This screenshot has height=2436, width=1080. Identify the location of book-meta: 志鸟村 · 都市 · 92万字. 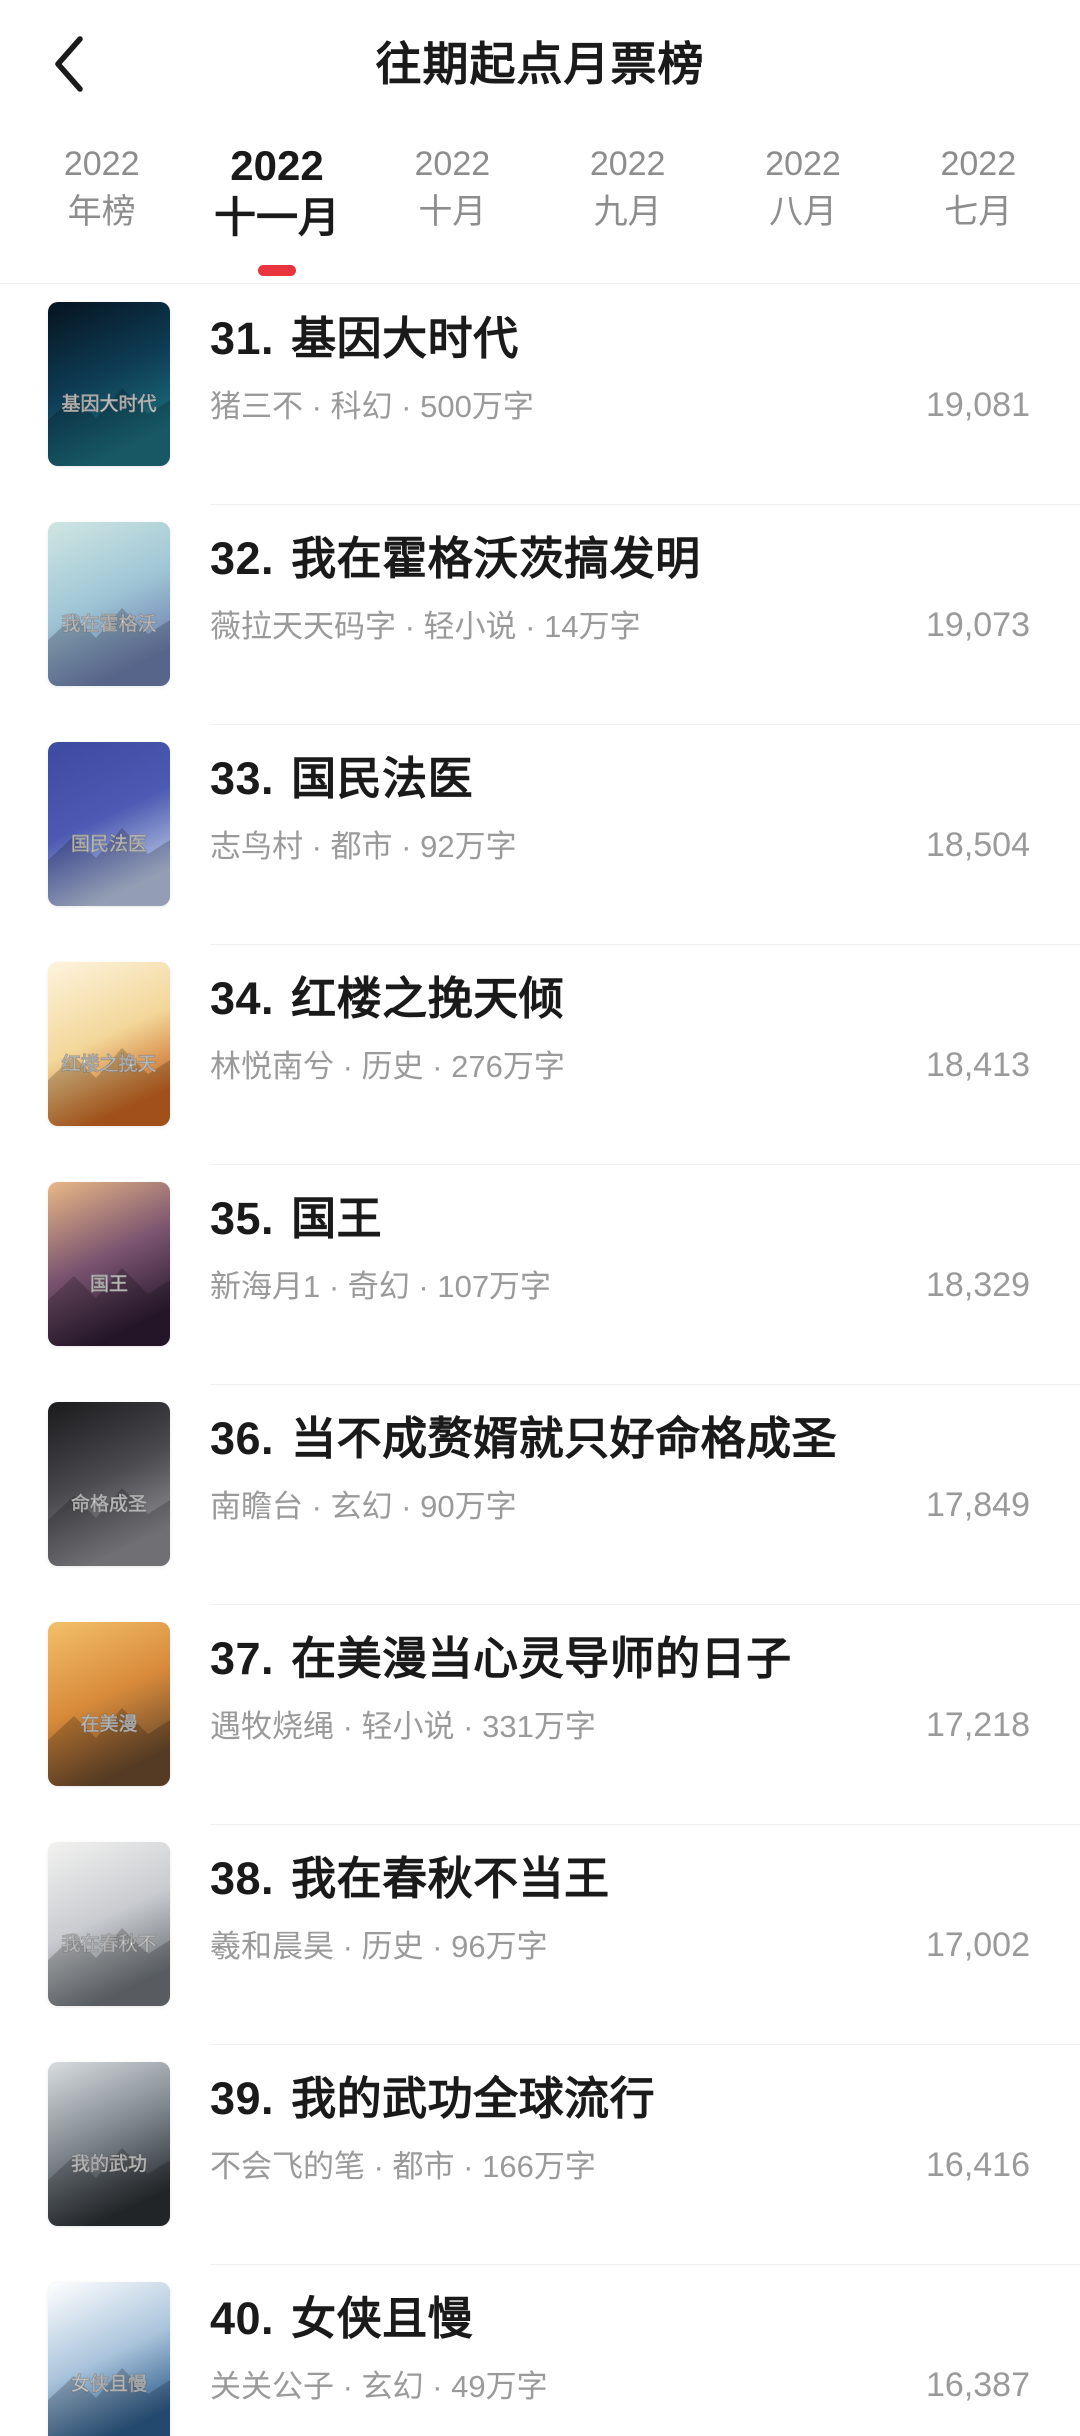
(363, 846).